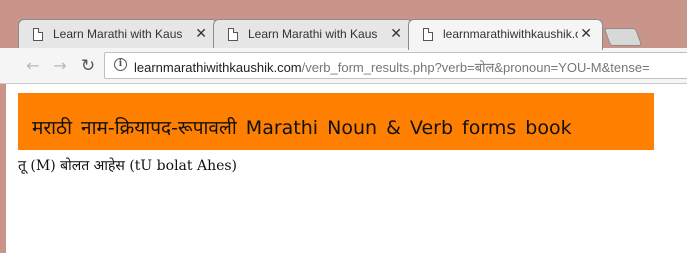 This screenshot has height=253, width=687. Describe the element at coordinates (120, 64) in the screenshot. I see `info-icon: i` at that location.